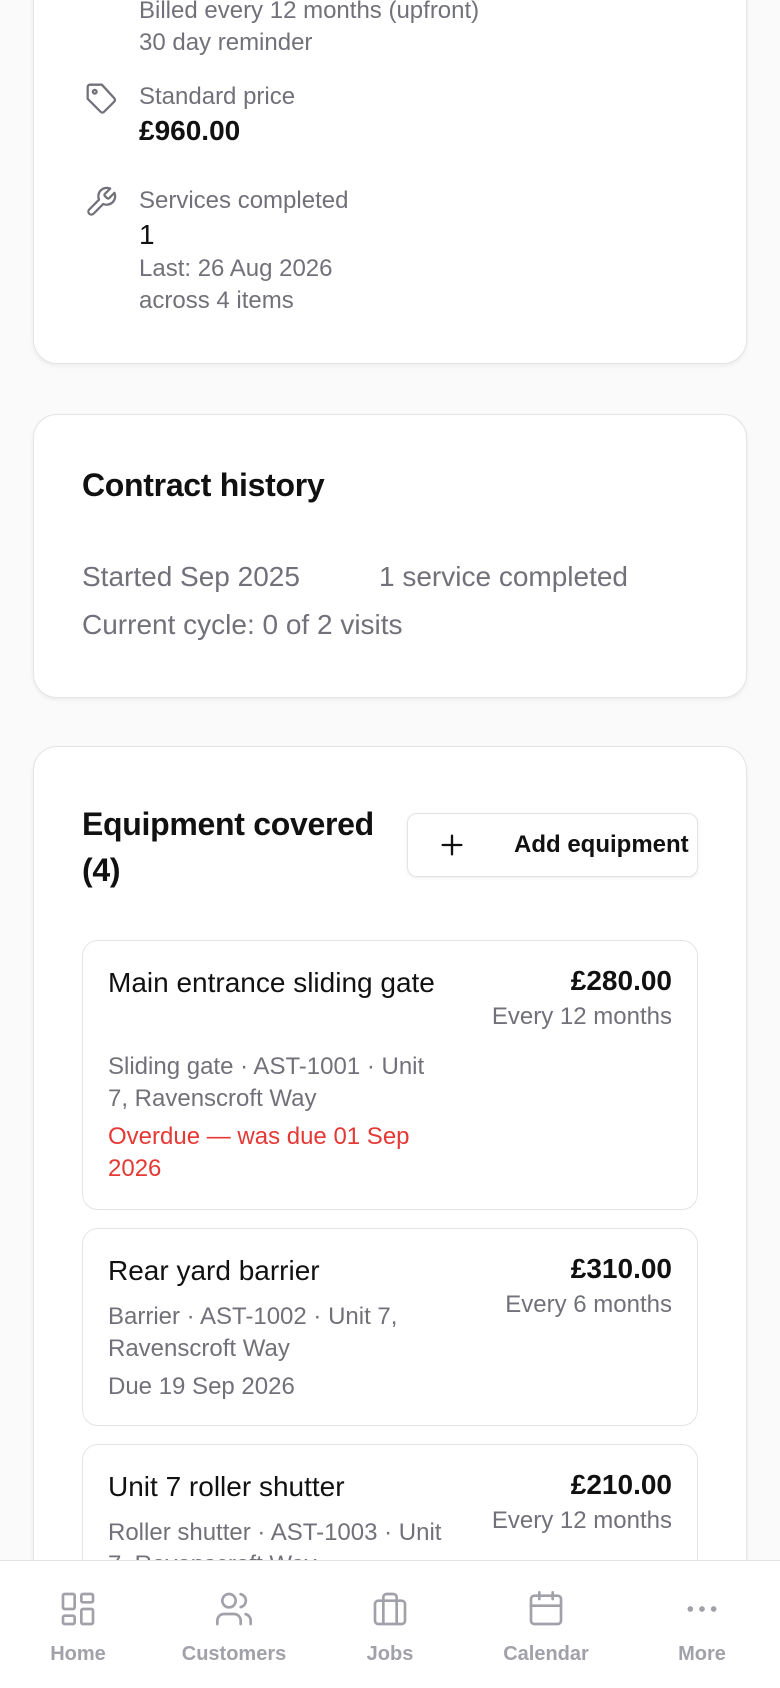  Describe the element at coordinates (147, 234) in the screenshot. I see `services-completed-count: 1` at that location.